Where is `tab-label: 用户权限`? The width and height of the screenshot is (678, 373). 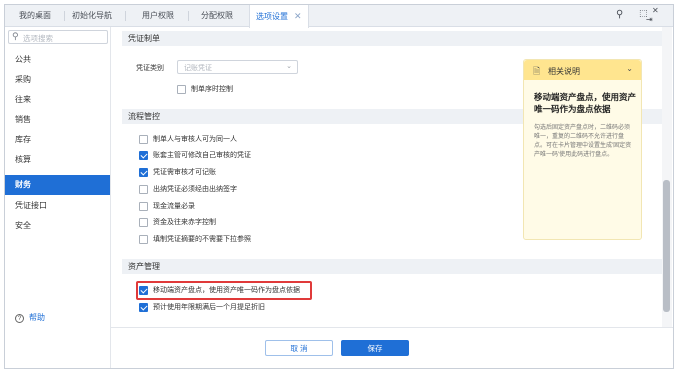 tab-label: 用户权限 is located at coordinates (158, 15).